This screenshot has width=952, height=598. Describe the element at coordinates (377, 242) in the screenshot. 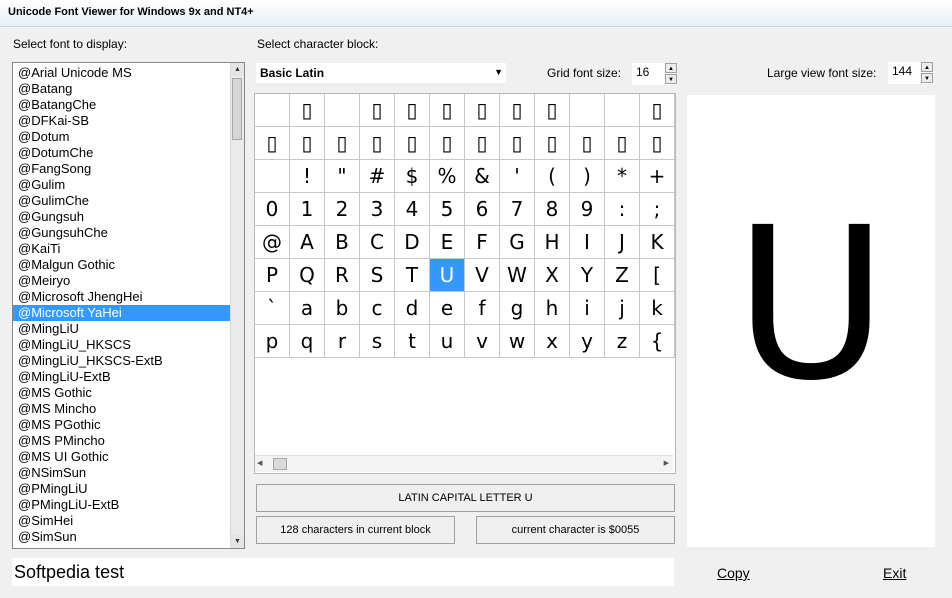

I see `grid-cell: C` at that location.